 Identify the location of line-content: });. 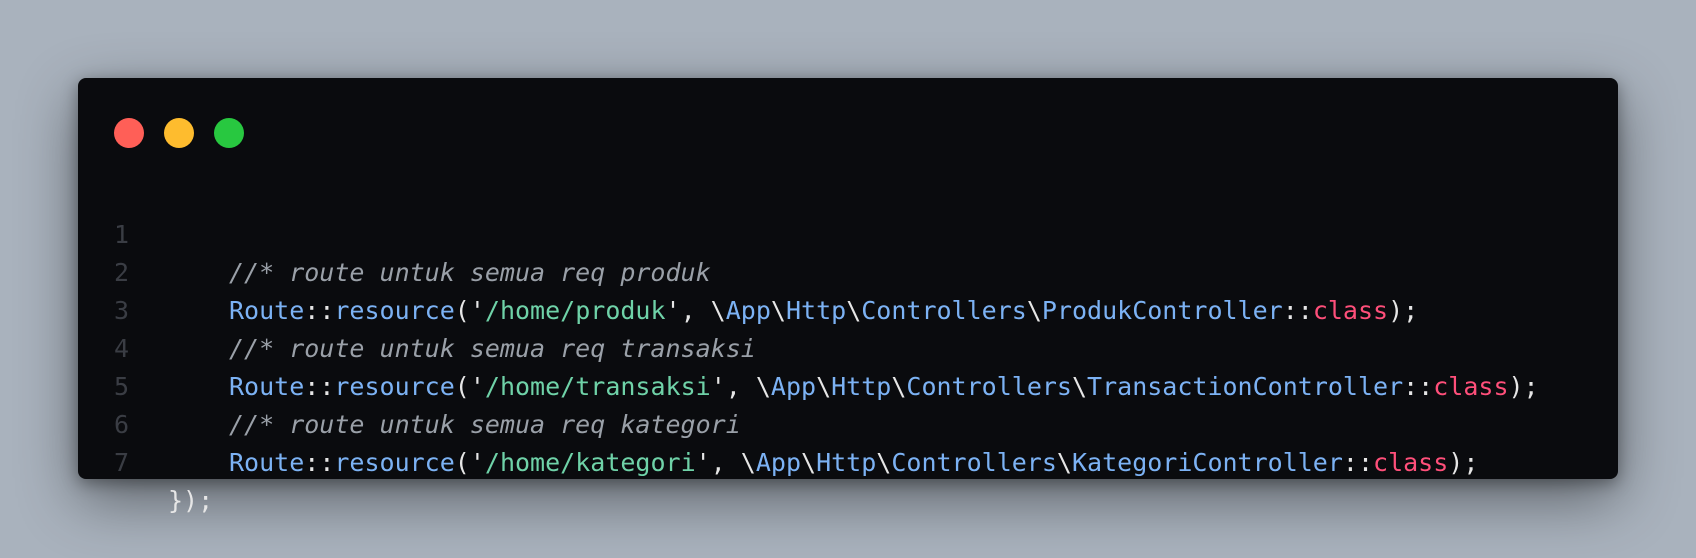
(190, 501).